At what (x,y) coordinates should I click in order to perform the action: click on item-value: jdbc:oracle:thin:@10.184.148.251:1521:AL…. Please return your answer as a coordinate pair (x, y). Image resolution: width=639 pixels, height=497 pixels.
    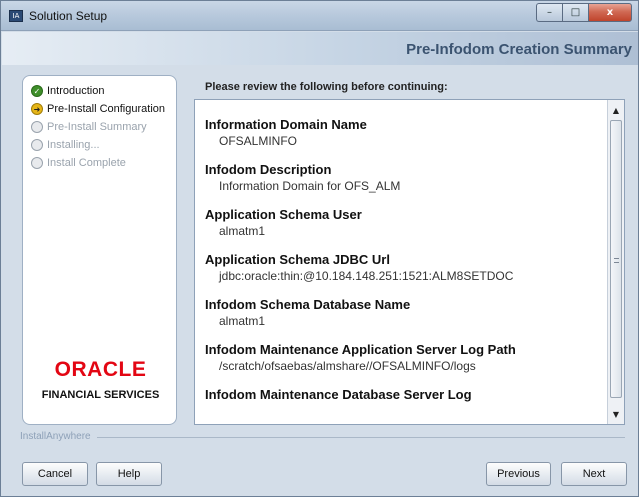
    Looking at the image, I should click on (366, 276).